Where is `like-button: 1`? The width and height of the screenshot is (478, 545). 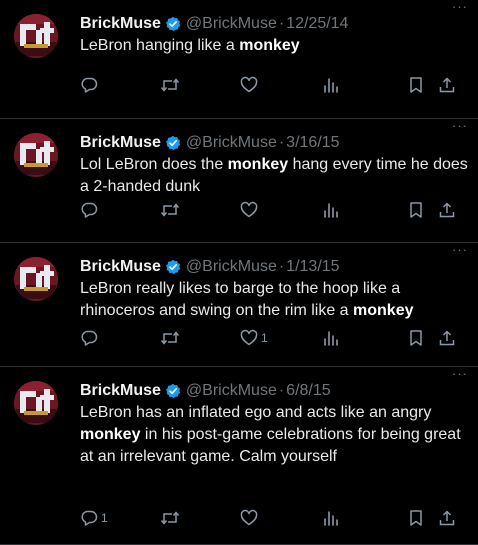
like-button: 1 is located at coordinates (254, 338).